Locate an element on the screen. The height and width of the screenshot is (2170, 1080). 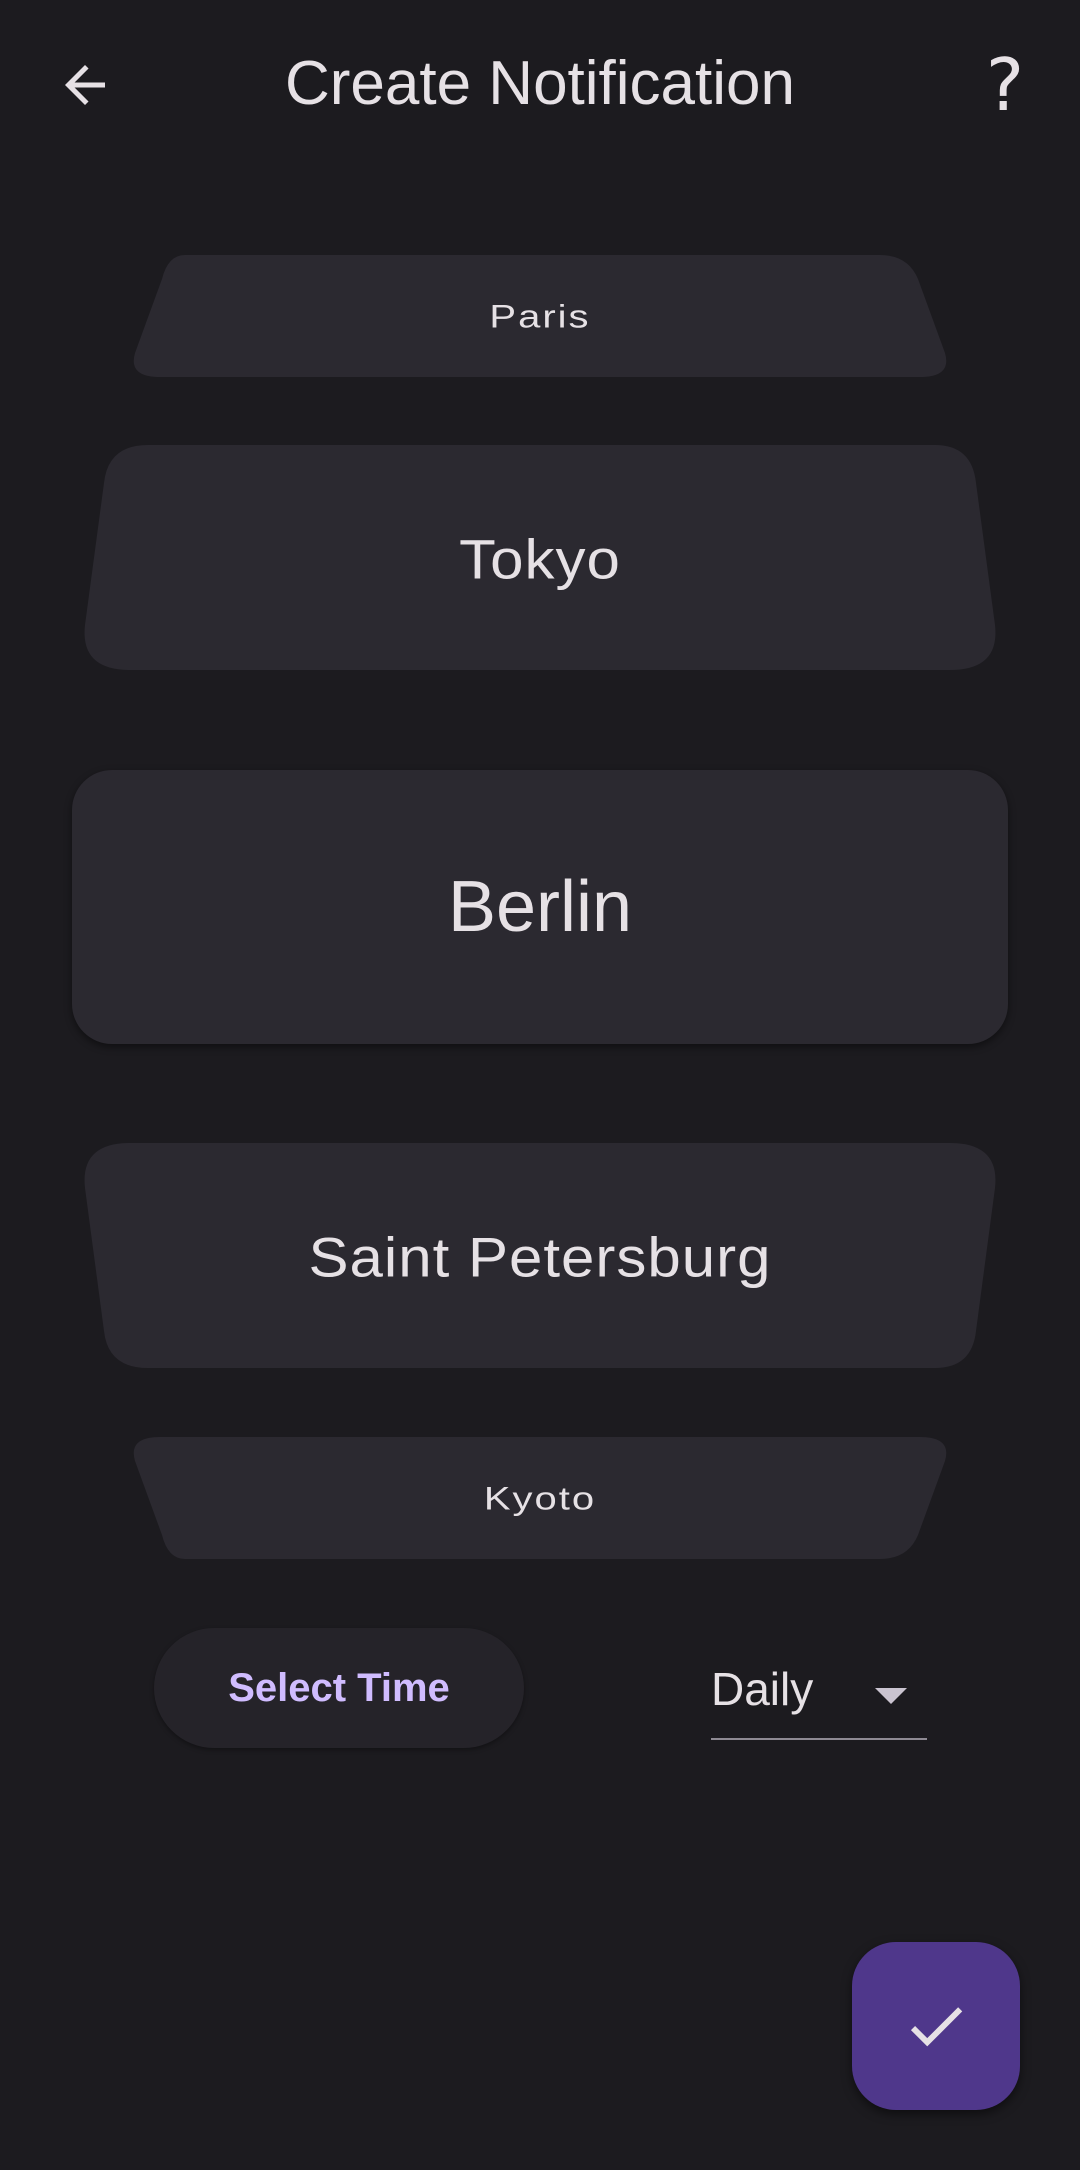
wheel-item-berlin-selected: Berlin is located at coordinates (540, 907).